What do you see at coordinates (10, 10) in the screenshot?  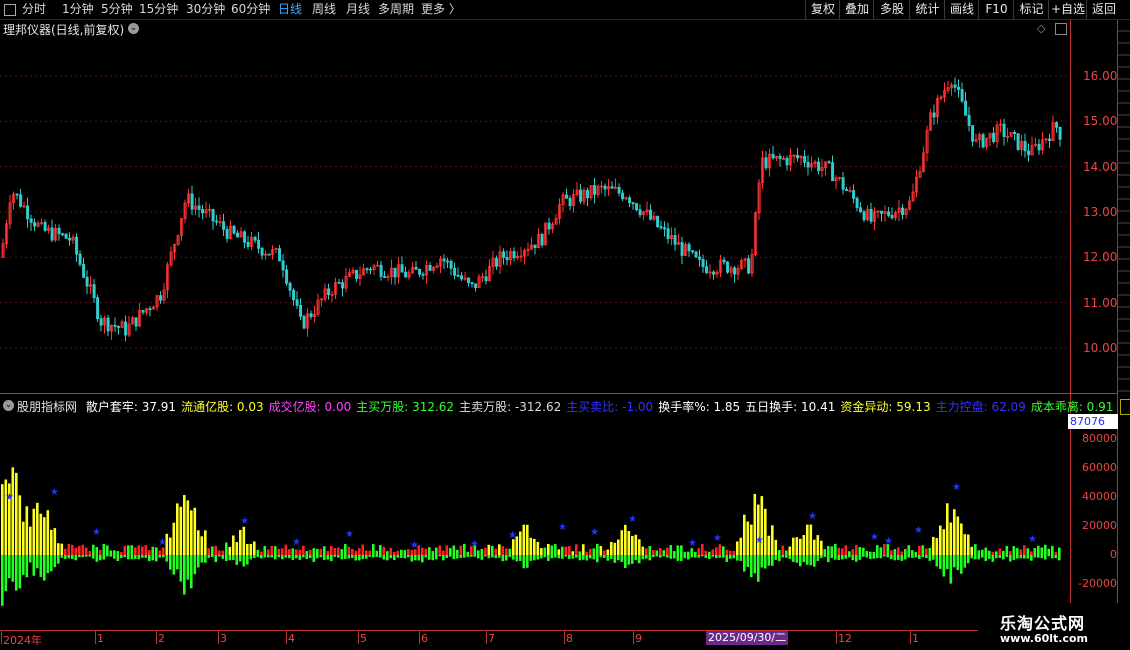 I see `window-menu-icon` at bounding box center [10, 10].